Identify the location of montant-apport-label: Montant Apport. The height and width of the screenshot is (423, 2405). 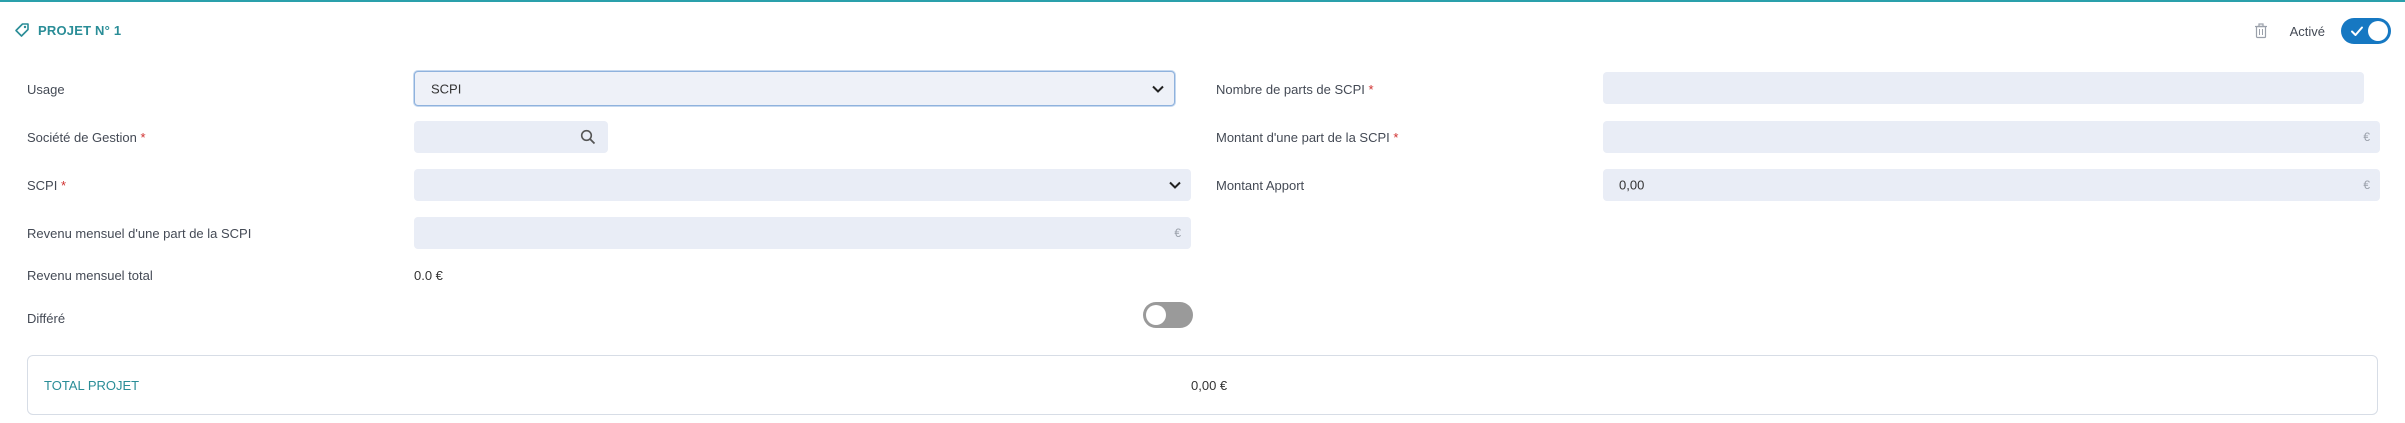
(1260, 185).